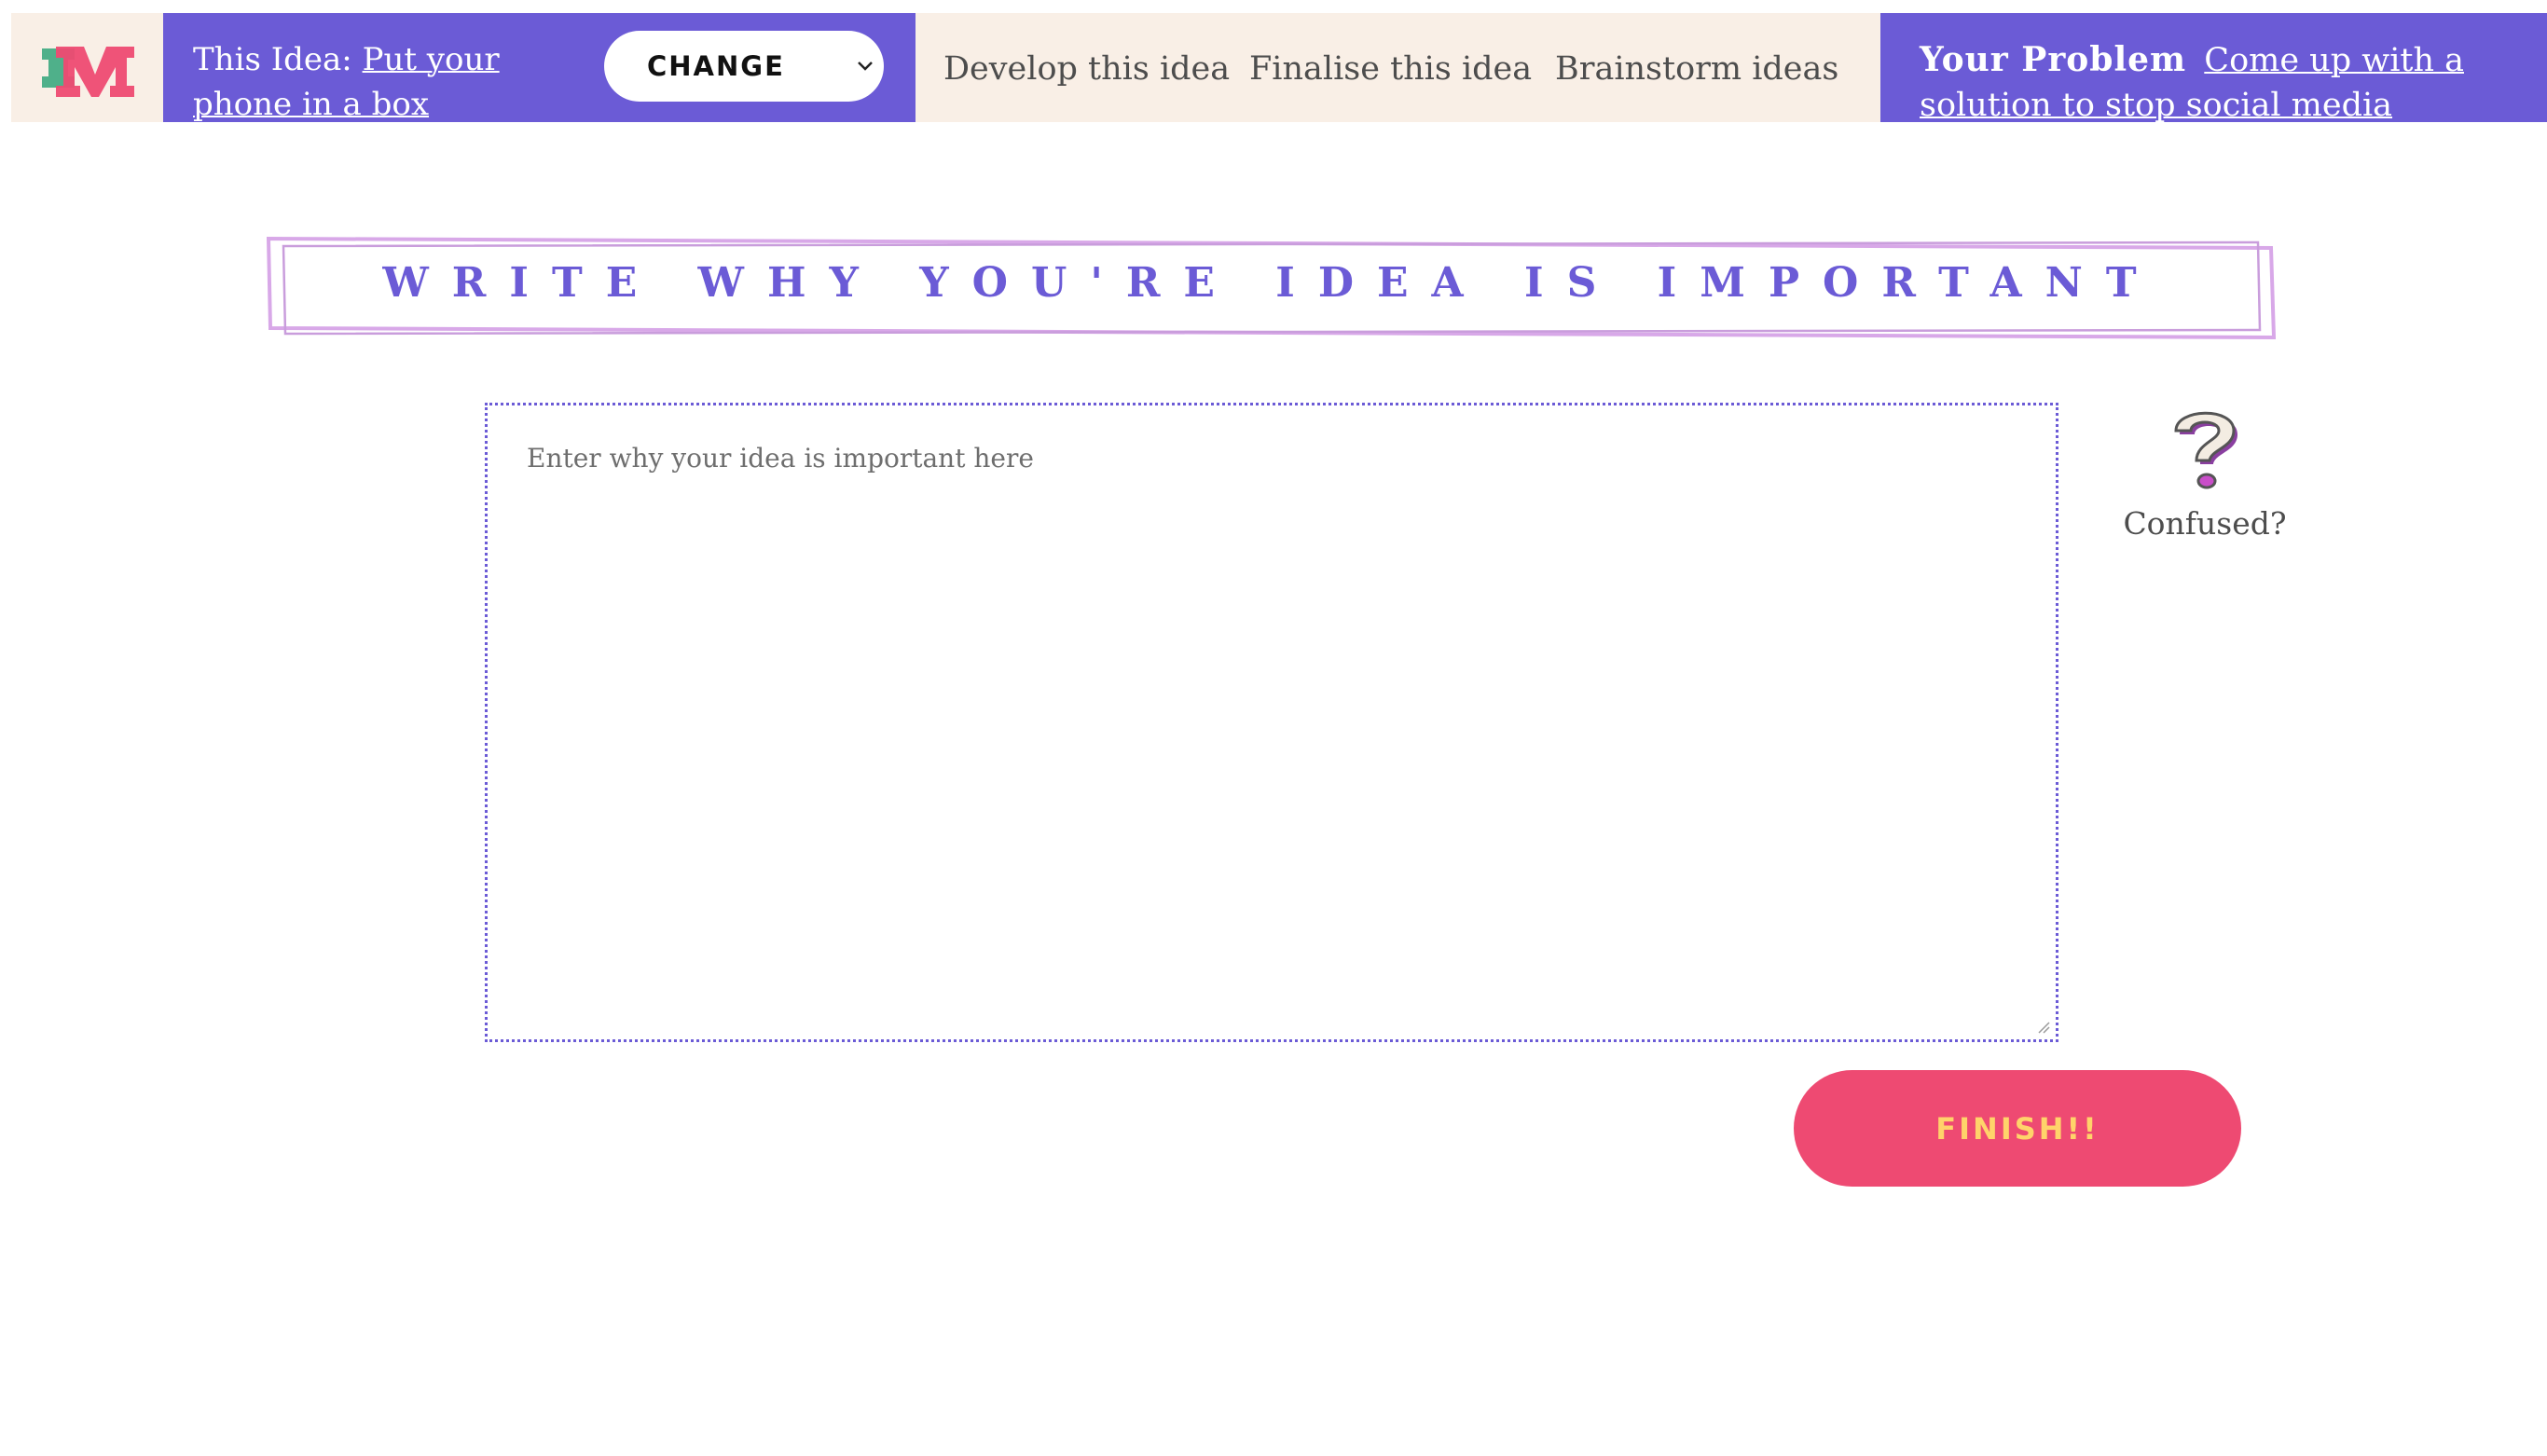 This screenshot has width=2547, height=1456. I want to click on current-idea-text: This Idea: Put your phone in a box, so click(393, 82).